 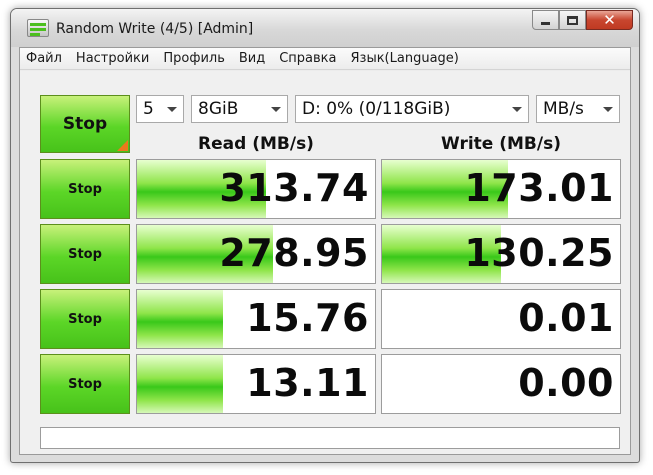 What do you see at coordinates (160, 109) in the screenshot?
I see `count-select: 5` at bounding box center [160, 109].